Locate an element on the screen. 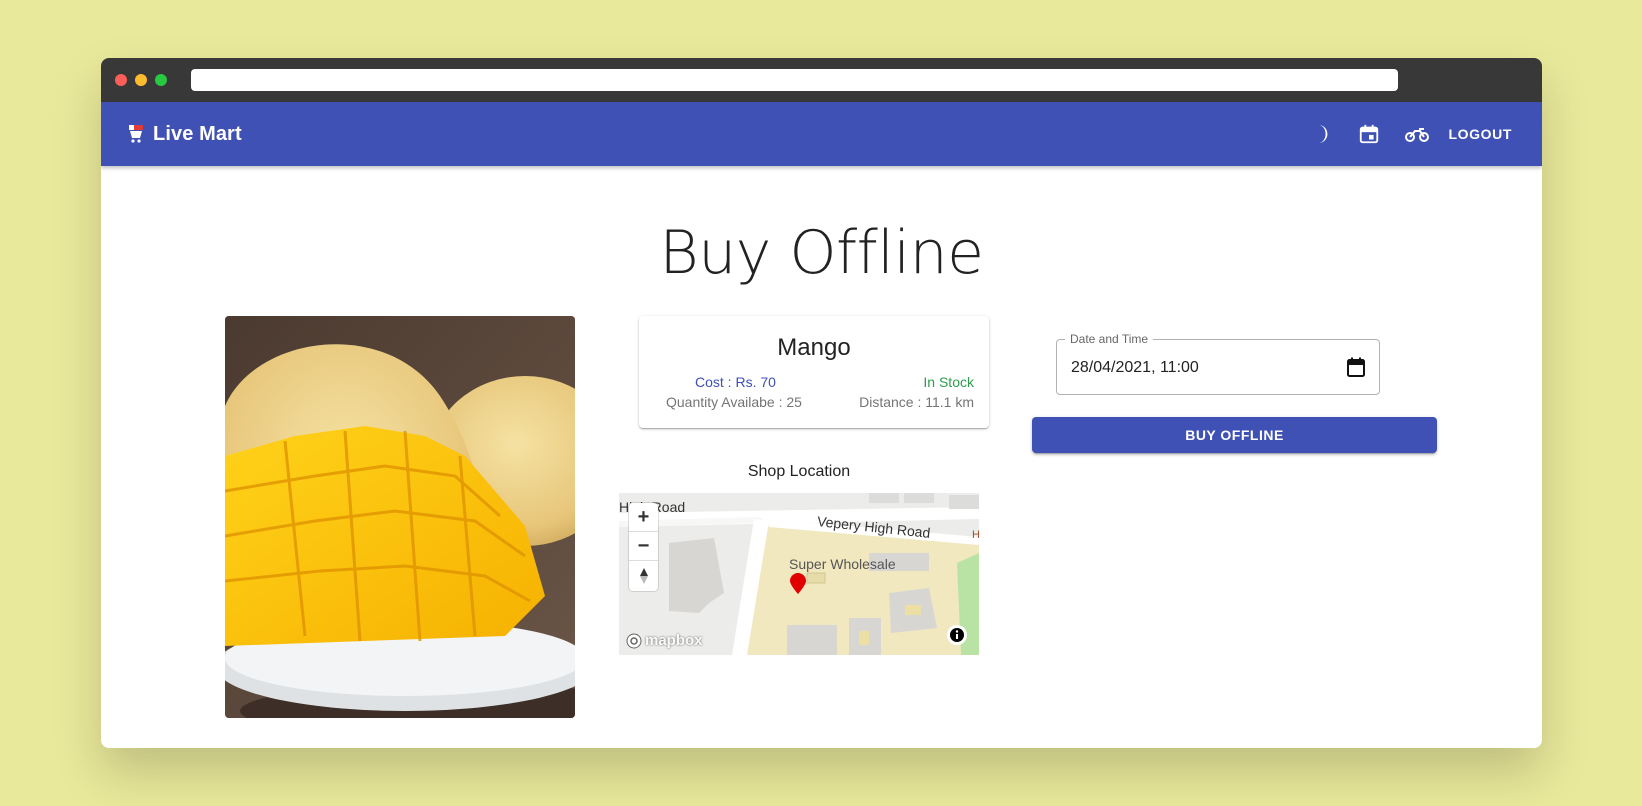 The width and height of the screenshot is (1642, 806). compass-reset-button is located at coordinates (643, 575).